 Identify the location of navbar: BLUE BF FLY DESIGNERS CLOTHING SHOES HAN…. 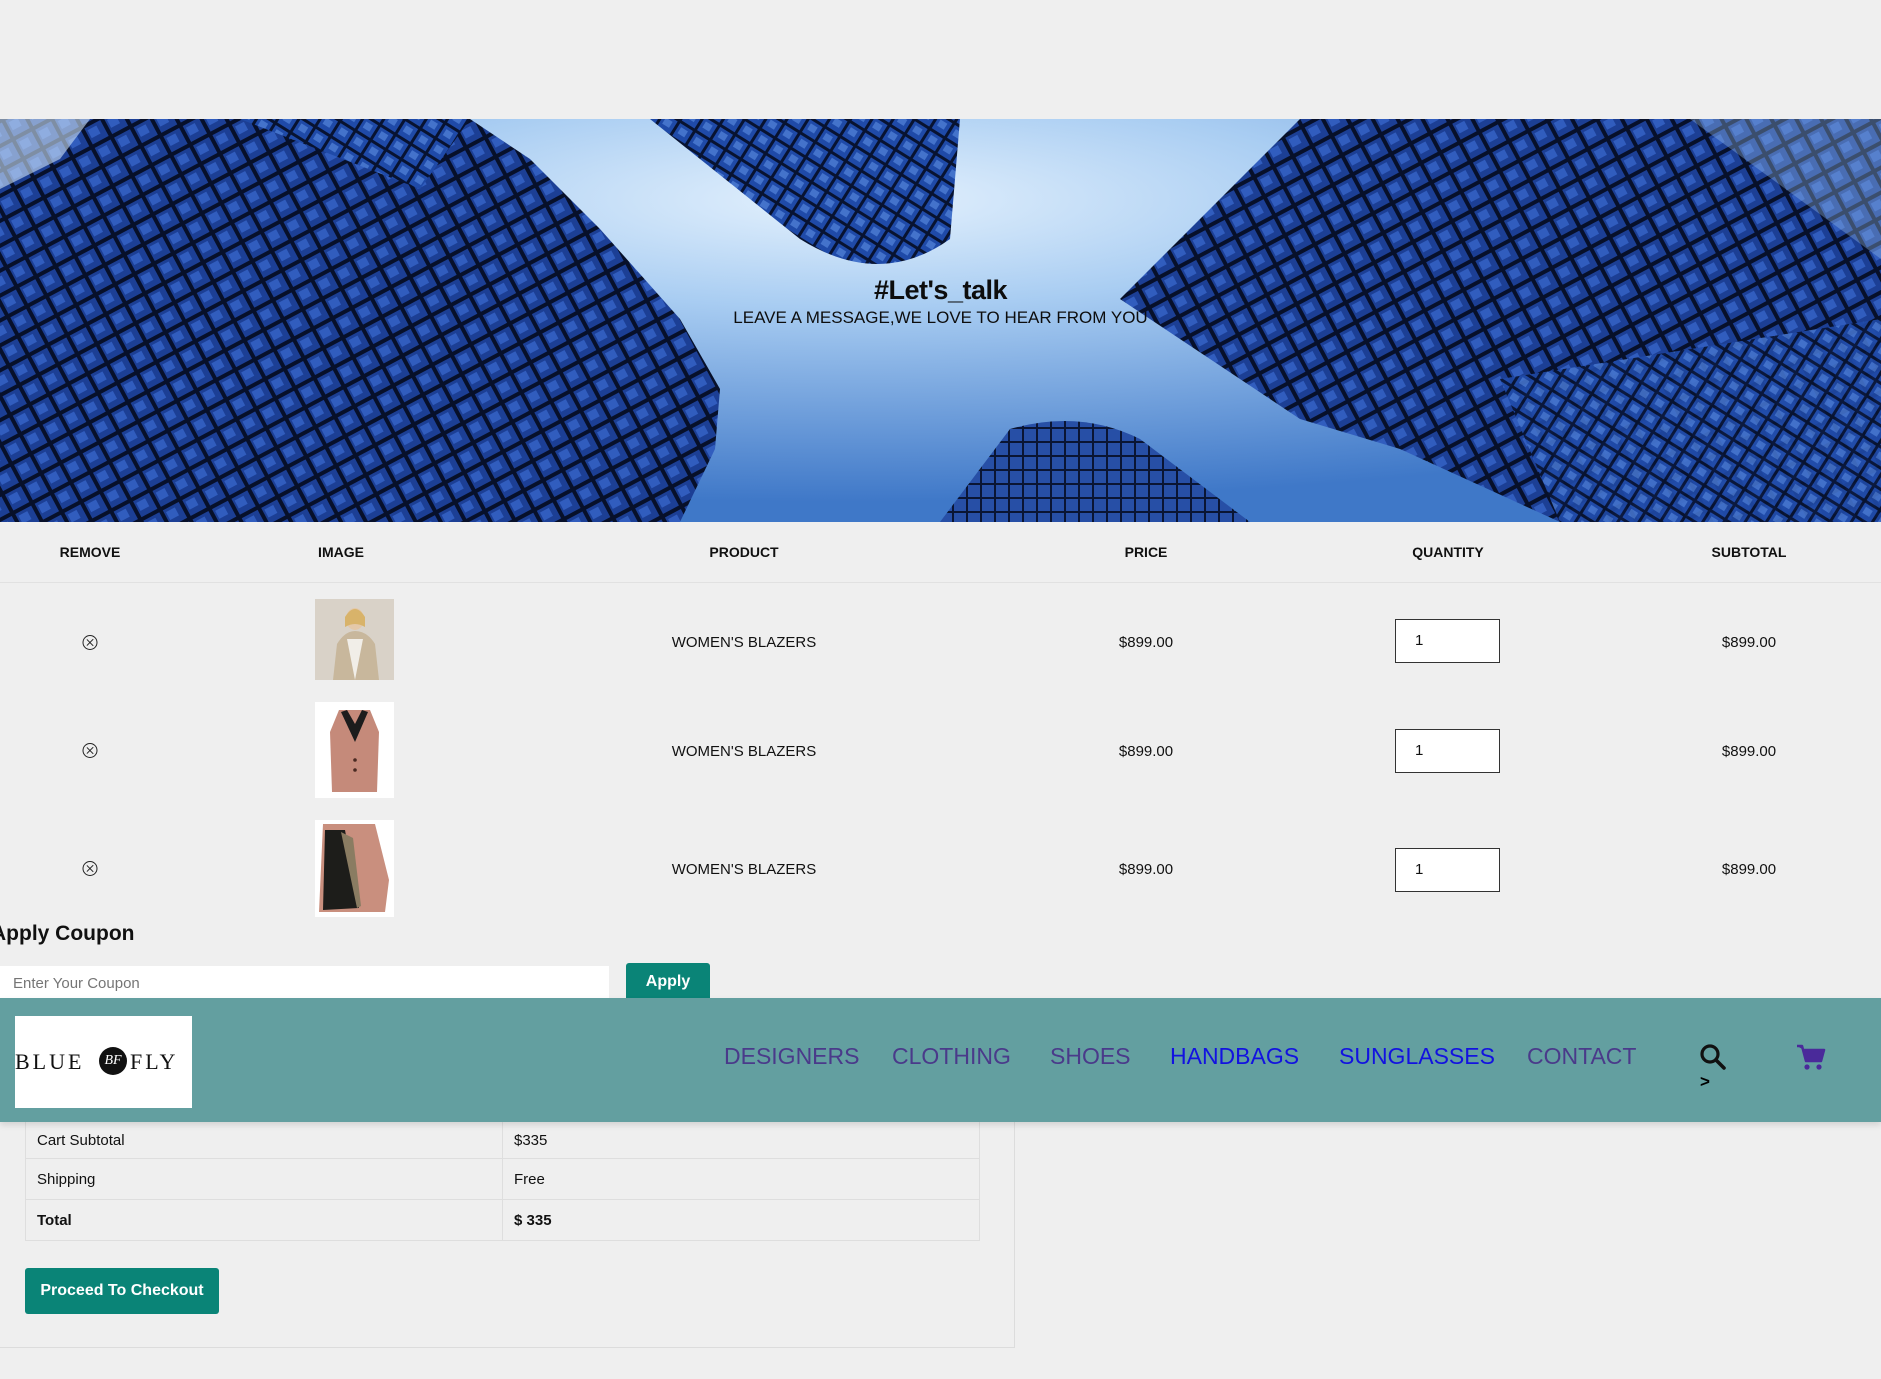
(940, 1060).